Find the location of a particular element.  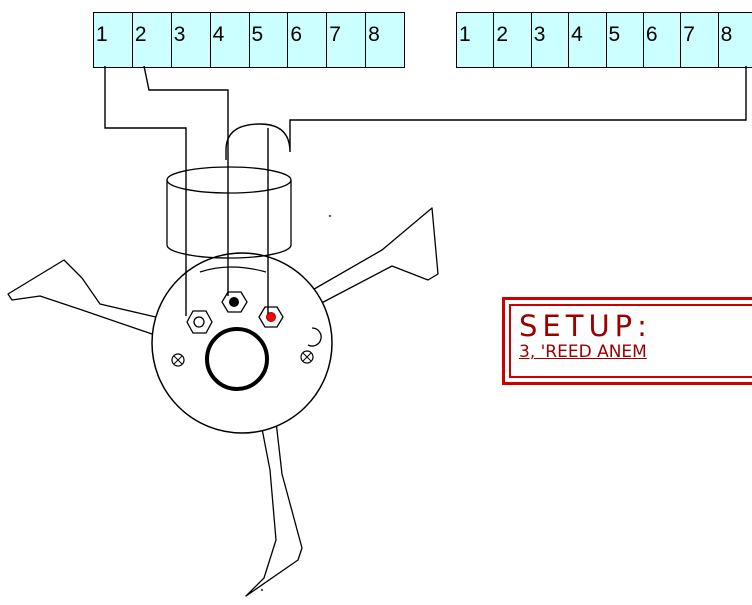

terminal-post-white is located at coordinates (199, 322).